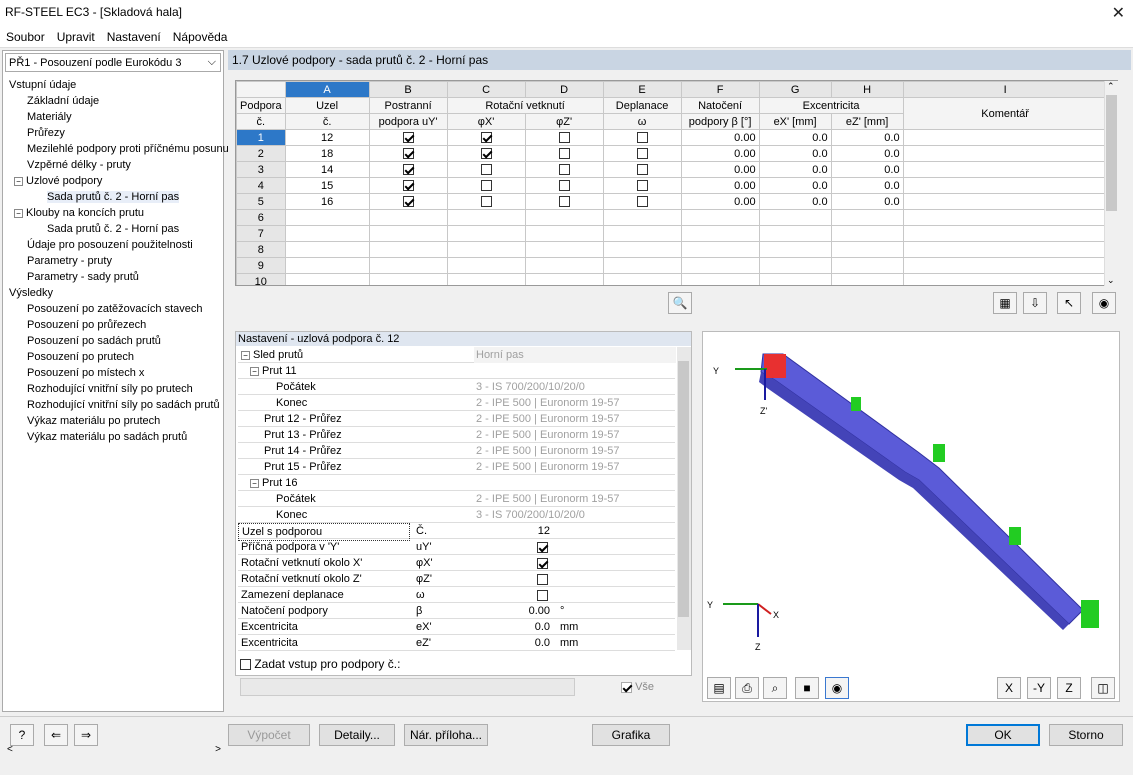 The image size is (1133, 775). What do you see at coordinates (114, 133) in the screenshot?
I see `tree-item: Průřezy` at bounding box center [114, 133].